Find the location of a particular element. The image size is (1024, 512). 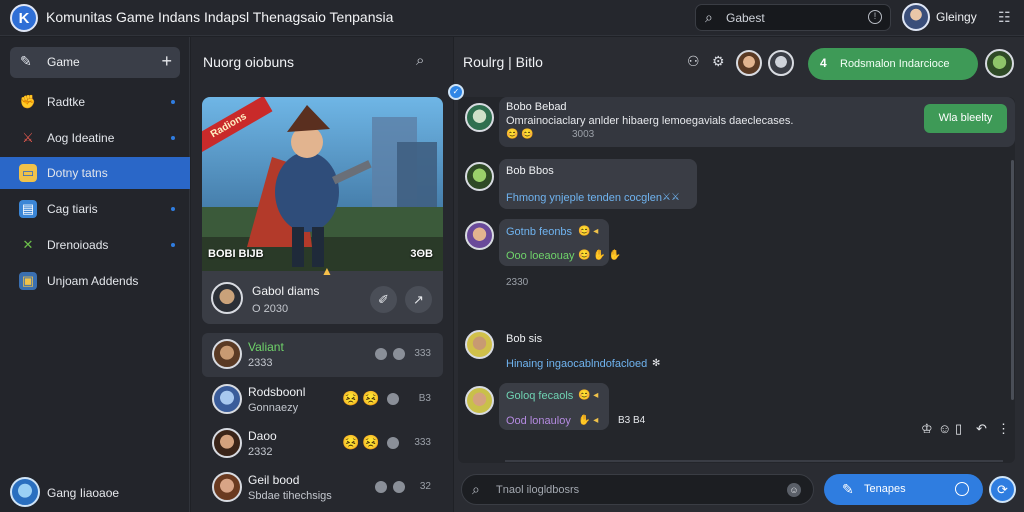

player-row: Daoo 2332 😣 😣 333 is located at coordinates (322, 444).